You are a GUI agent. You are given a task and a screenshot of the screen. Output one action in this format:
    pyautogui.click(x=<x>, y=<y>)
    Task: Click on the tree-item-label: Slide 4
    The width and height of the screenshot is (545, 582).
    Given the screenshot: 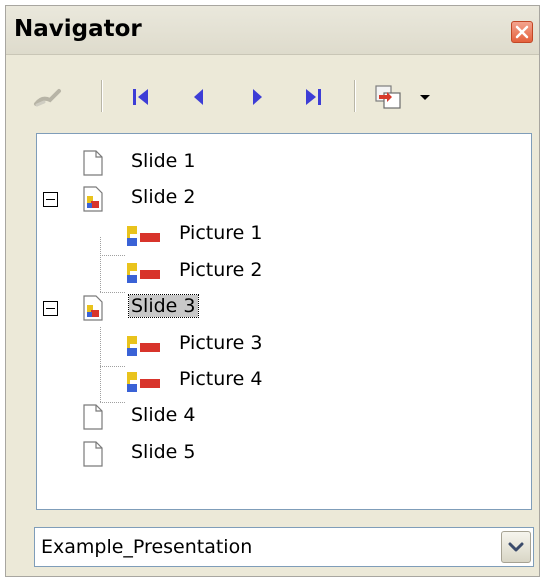 What is the action you would take?
    pyautogui.click(x=163, y=415)
    